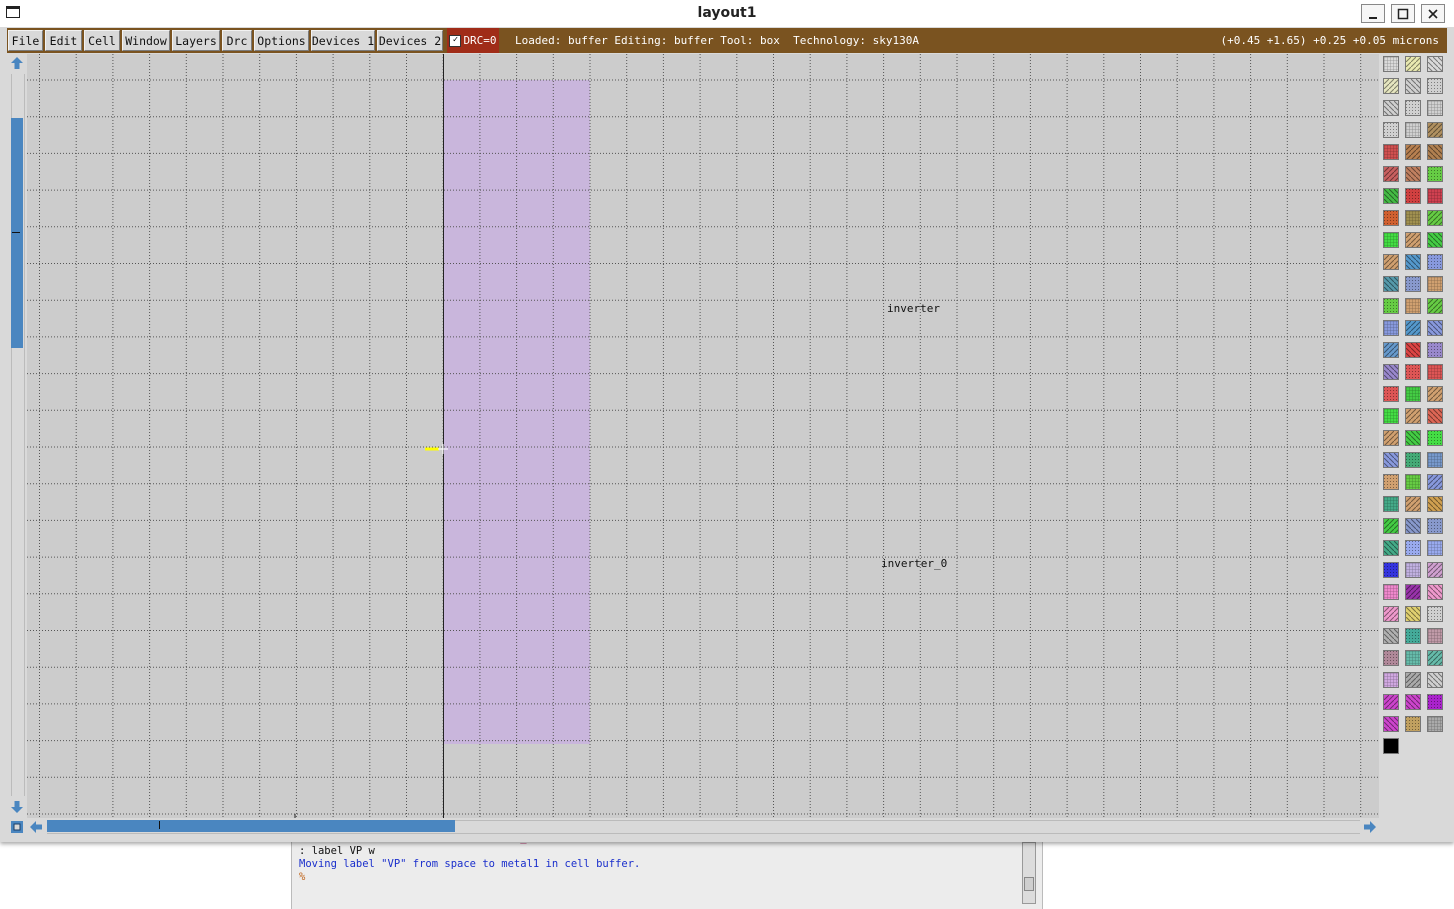 The width and height of the screenshot is (1454, 909). Describe the element at coordinates (281, 40) in the screenshot. I see `menu-options: Options` at that location.